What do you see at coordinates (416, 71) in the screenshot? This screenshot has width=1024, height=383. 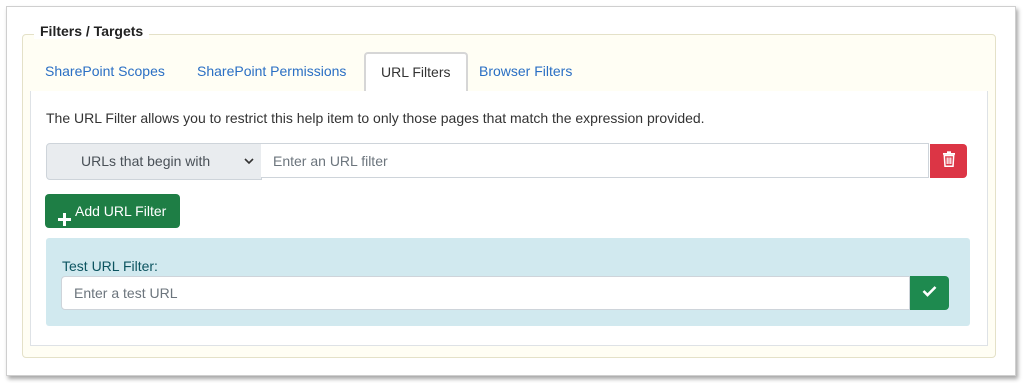 I see `tab-url-filters: URL Filters` at bounding box center [416, 71].